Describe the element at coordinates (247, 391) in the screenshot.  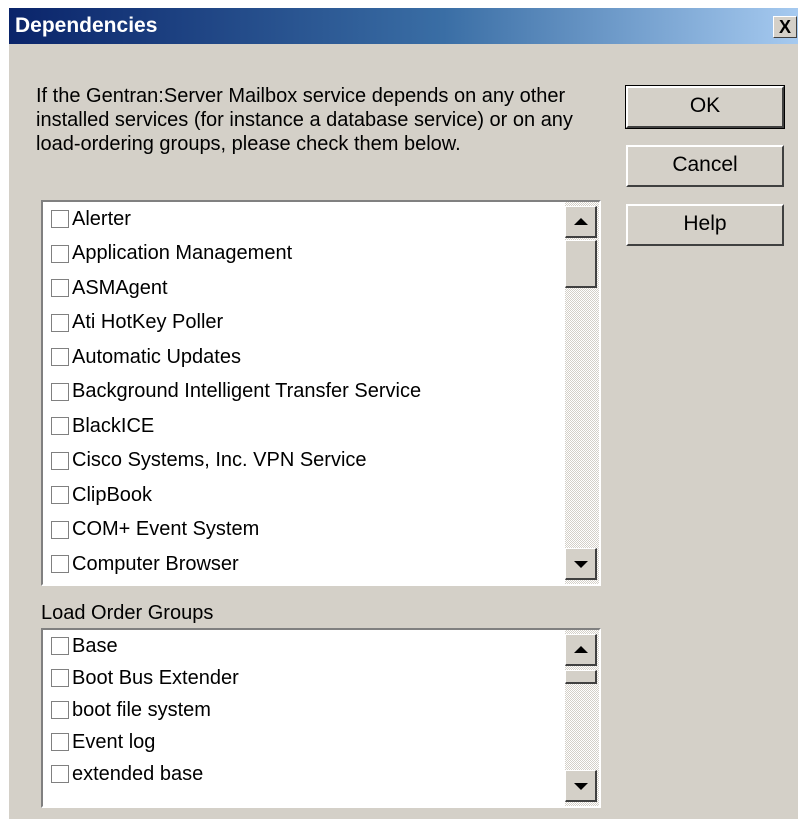
I see `list-item-label: Background Intelligent Transfer Service` at that location.